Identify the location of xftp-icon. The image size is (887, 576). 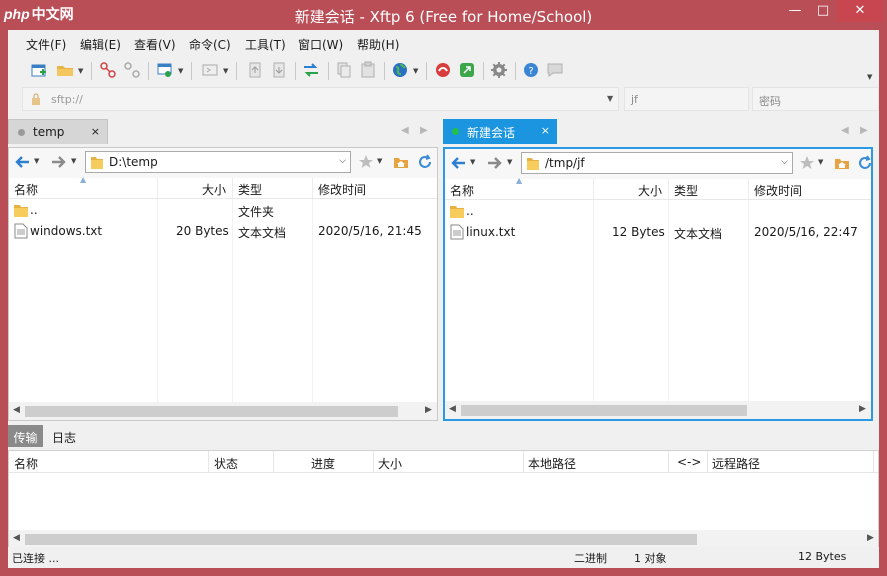
(467, 70).